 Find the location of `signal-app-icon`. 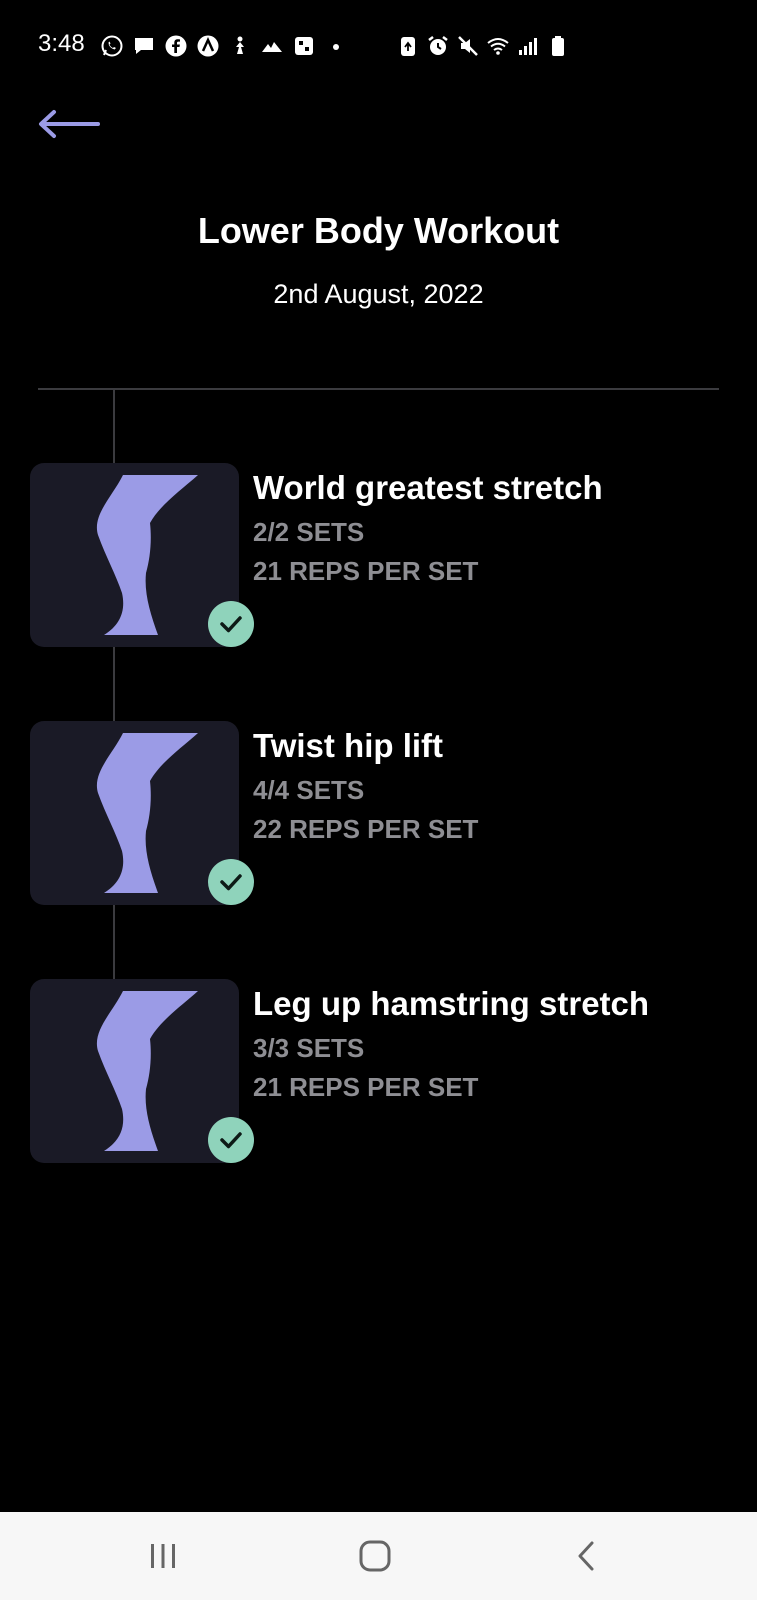

signal-app-icon is located at coordinates (272, 46).